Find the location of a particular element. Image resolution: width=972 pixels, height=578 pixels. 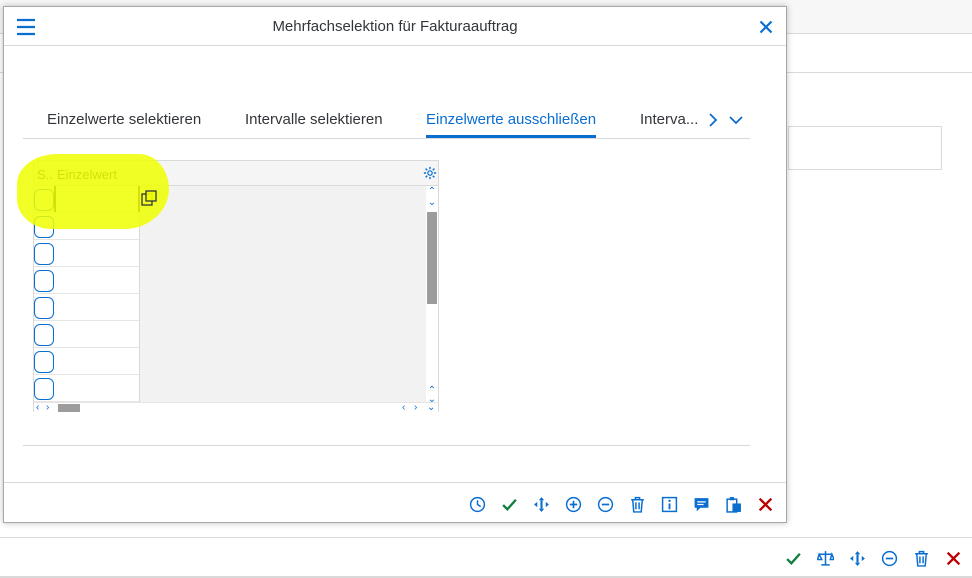

scales-icon is located at coordinates (825, 558).